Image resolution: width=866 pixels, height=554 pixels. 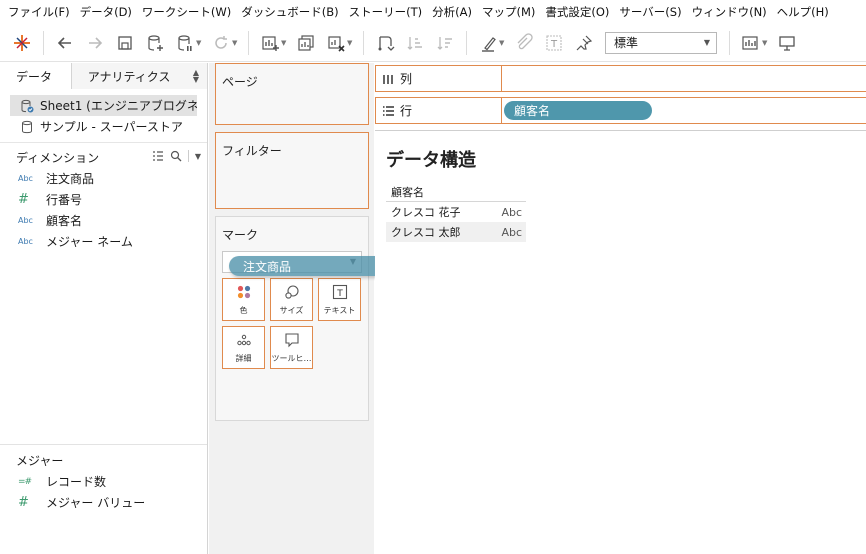 What do you see at coordinates (244, 340) in the screenshot?
I see `detail-icon` at bounding box center [244, 340].